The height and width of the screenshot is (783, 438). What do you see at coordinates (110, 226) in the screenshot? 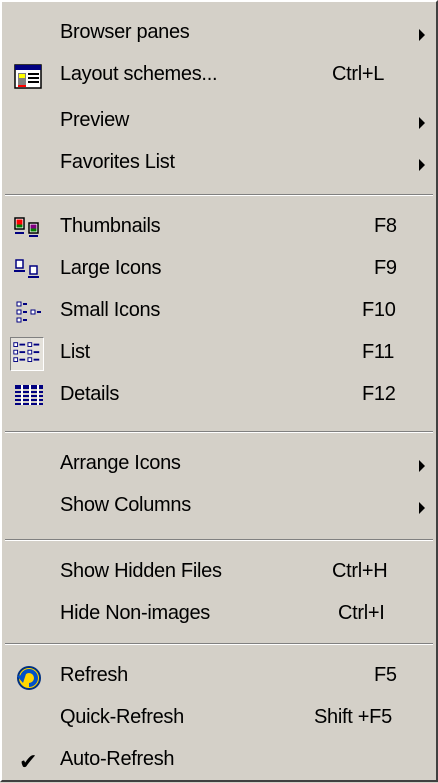
I see `menu-item-label: Thumbnails` at bounding box center [110, 226].